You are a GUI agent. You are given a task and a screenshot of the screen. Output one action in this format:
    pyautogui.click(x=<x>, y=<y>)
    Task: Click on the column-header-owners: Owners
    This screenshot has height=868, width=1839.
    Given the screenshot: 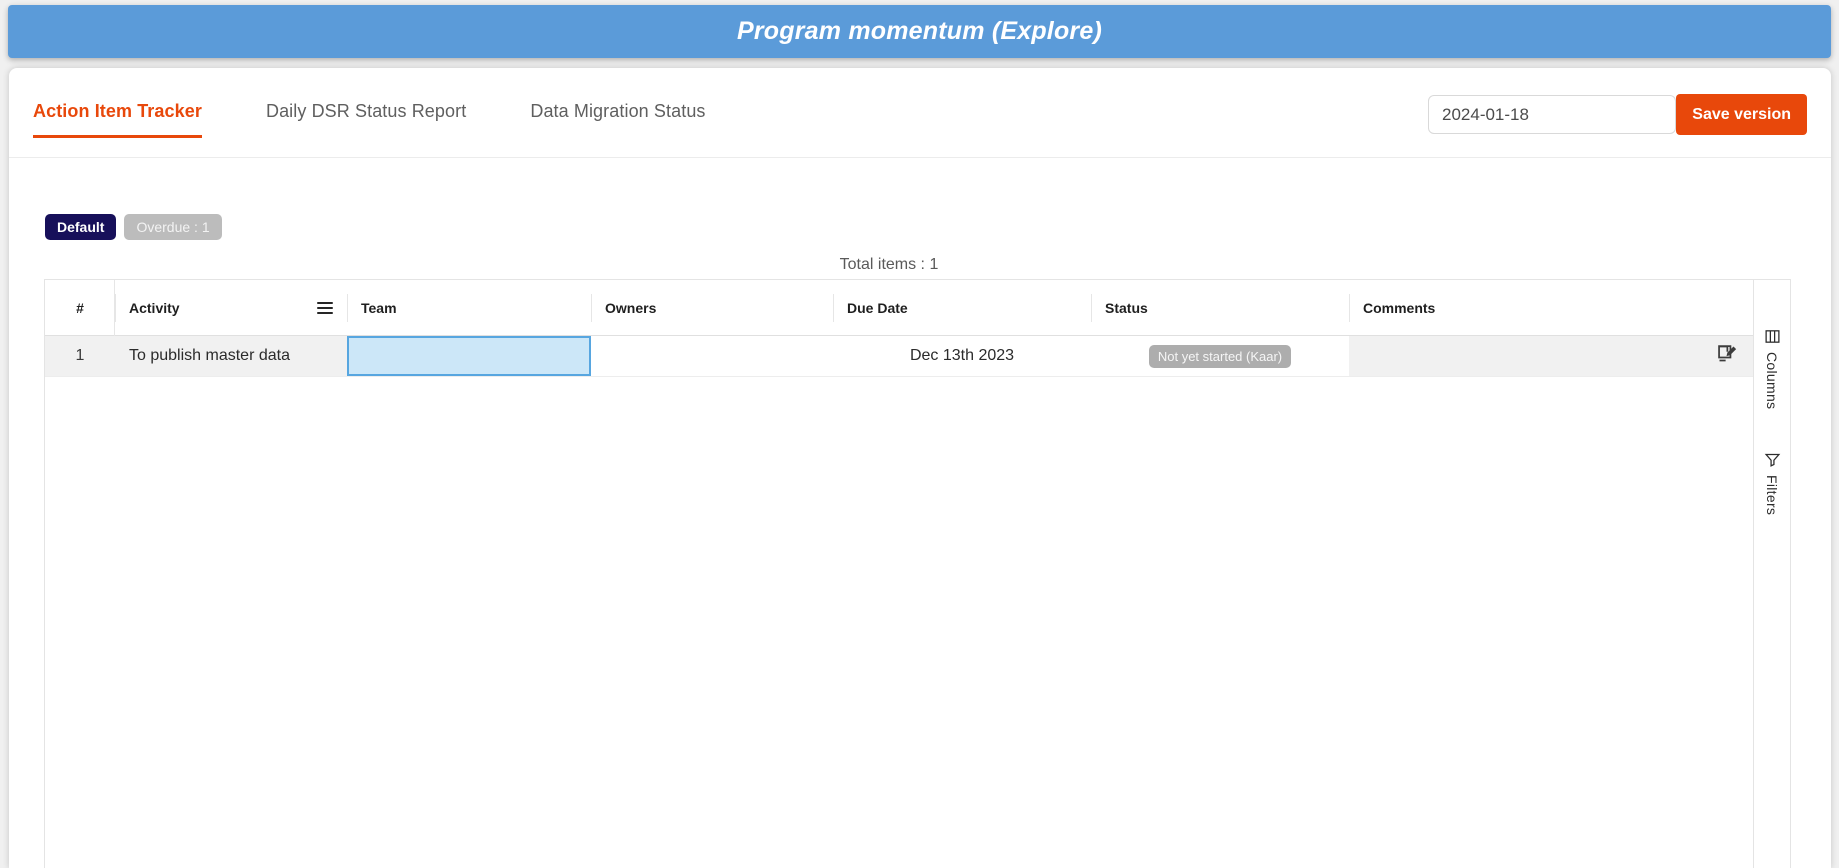 What is the action you would take?
    pyautogui.click(x=712, y=307)
    